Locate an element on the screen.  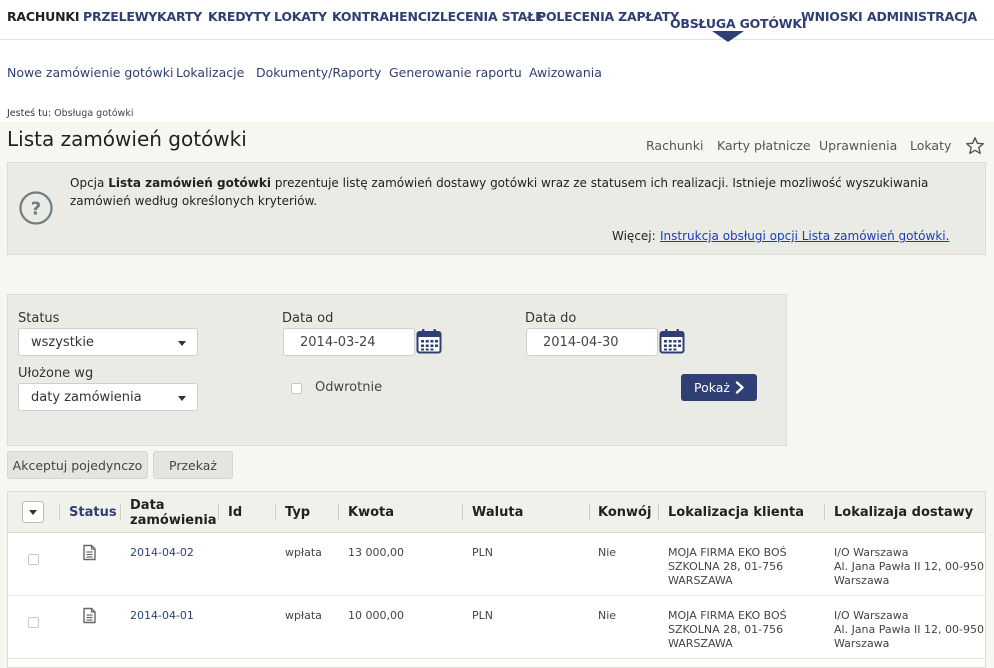
subnav-nowe-zamowienie: Nowe zamówienie gotówki is located at coordinates (90, 72).